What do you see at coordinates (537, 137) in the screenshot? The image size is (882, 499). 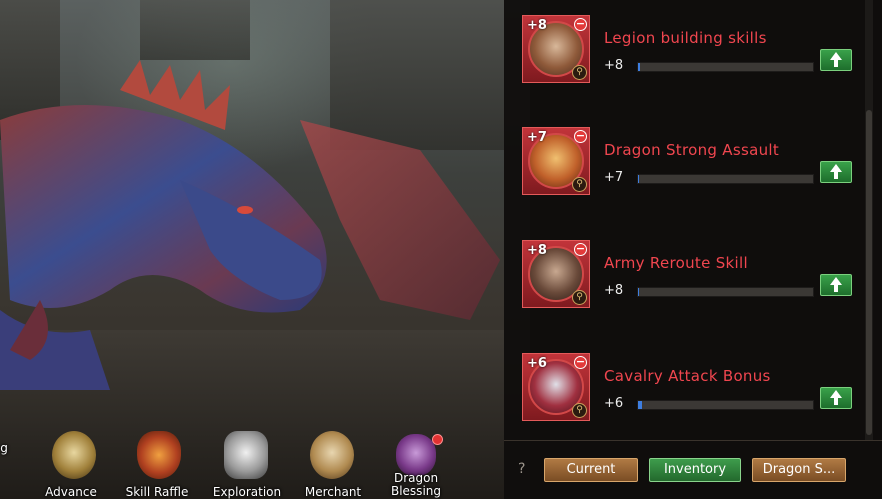 I see `skill-level-badge: +7` at bounding box center [537, 137].